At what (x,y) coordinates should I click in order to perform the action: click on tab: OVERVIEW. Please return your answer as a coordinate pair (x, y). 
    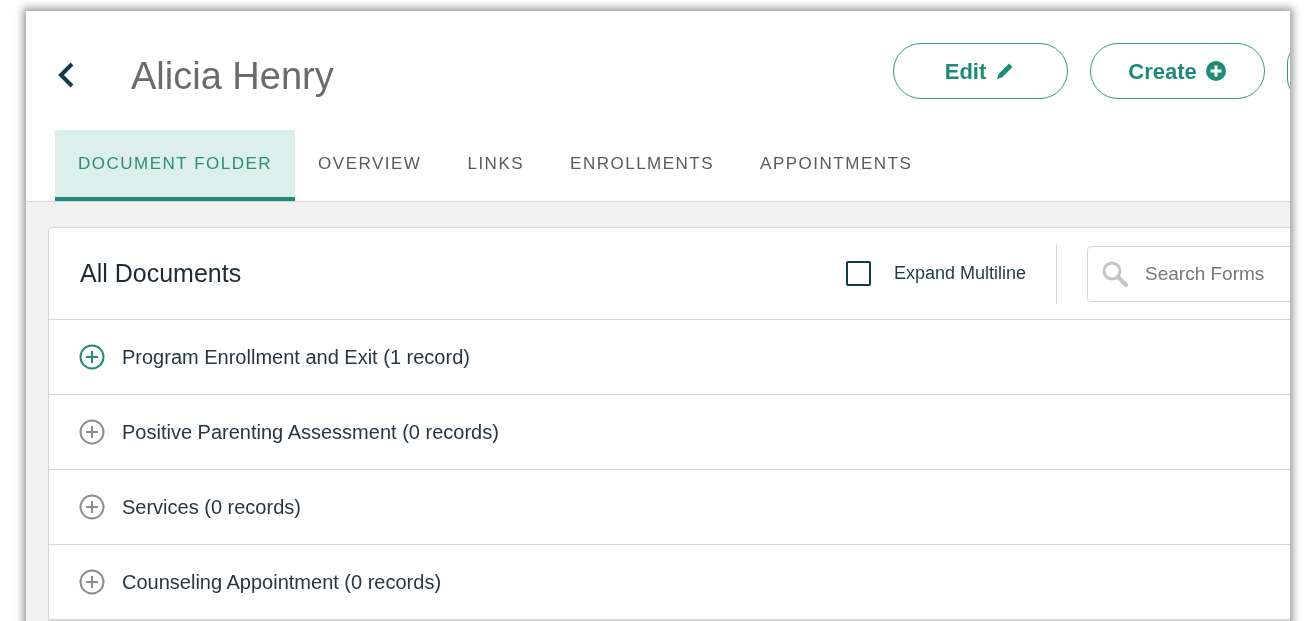
    Looking at the image, I should click on (370, 165).